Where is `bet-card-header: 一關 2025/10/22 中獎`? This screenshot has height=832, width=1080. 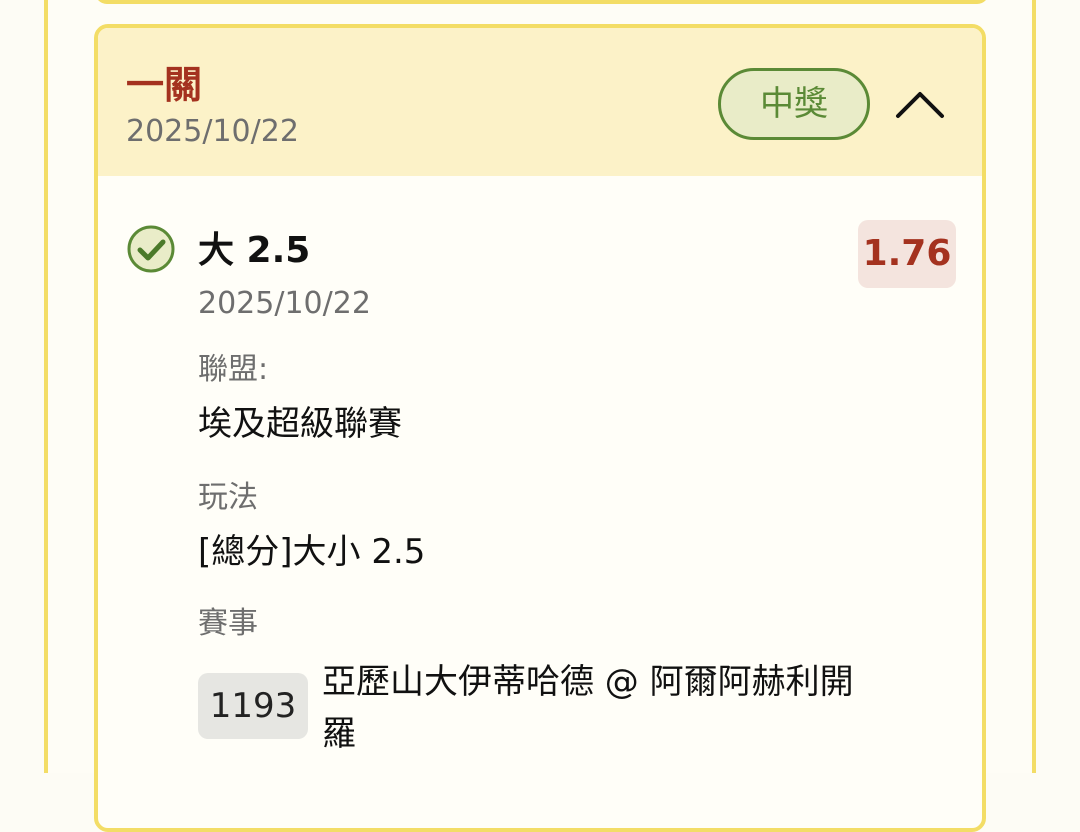 bet-card-header: 一關 2025/10/22 中獎 is located at coordinates (540, 102).